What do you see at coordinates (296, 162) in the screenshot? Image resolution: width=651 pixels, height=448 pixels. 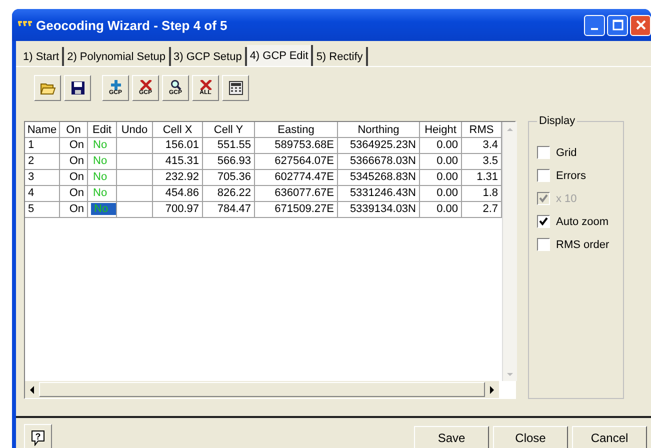 I see `table-cell: 627564.07E` at bounding box center [296, 162].